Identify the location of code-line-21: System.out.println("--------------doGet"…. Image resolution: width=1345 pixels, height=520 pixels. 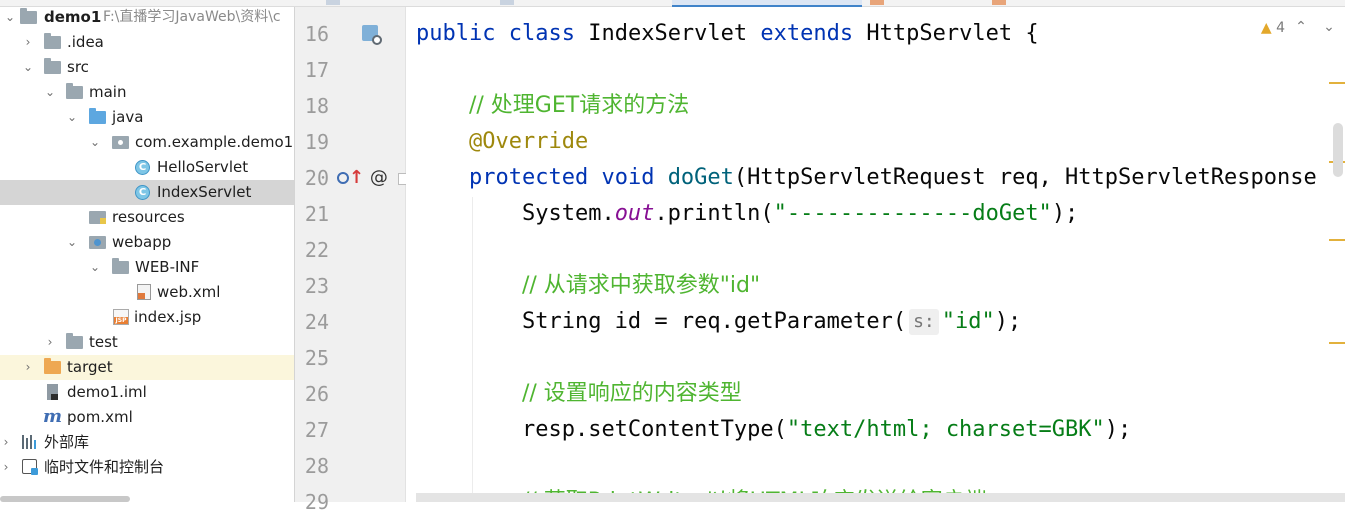
(800, 213).